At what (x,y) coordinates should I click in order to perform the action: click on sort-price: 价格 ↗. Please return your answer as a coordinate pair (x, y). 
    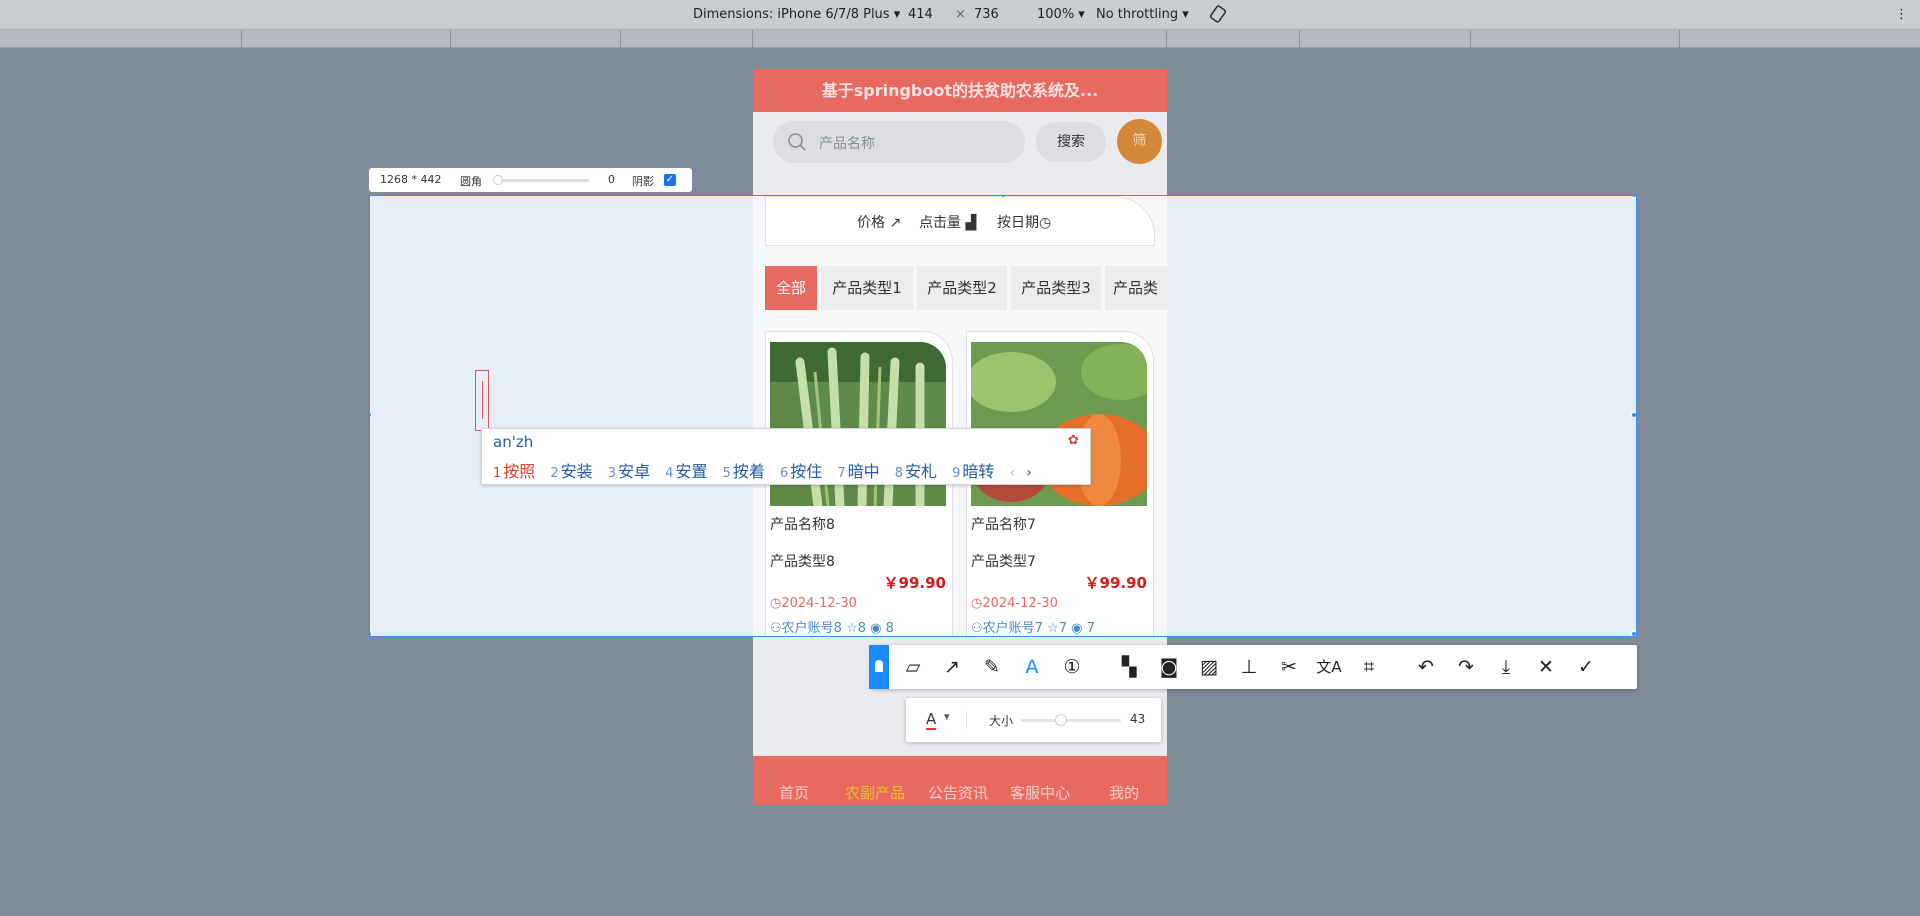
    Looking at the image, I should click on (879, 222).